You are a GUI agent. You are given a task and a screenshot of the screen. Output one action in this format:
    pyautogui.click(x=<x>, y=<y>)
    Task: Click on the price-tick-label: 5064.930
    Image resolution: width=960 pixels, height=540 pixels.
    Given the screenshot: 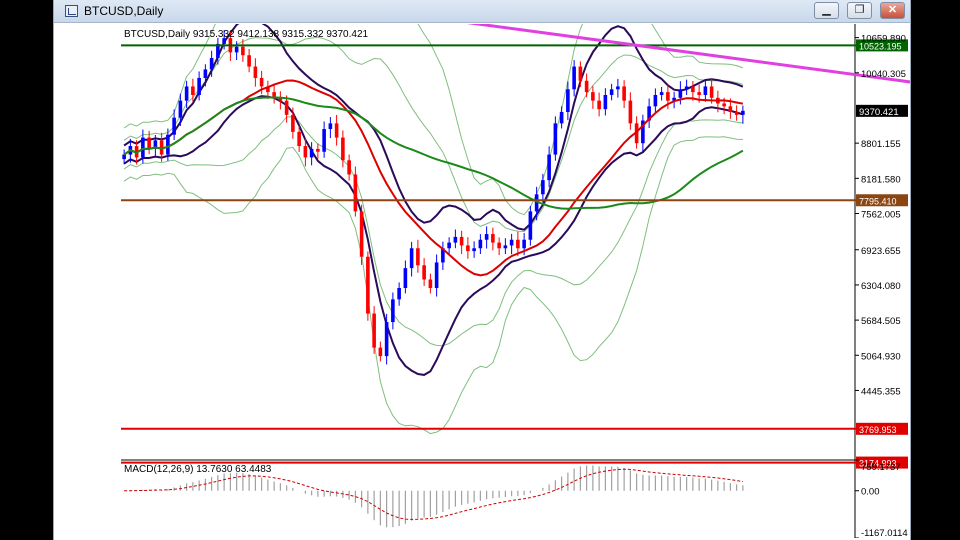 What is the action you would take?
    pyautogui.click(x=881, y=356)
    